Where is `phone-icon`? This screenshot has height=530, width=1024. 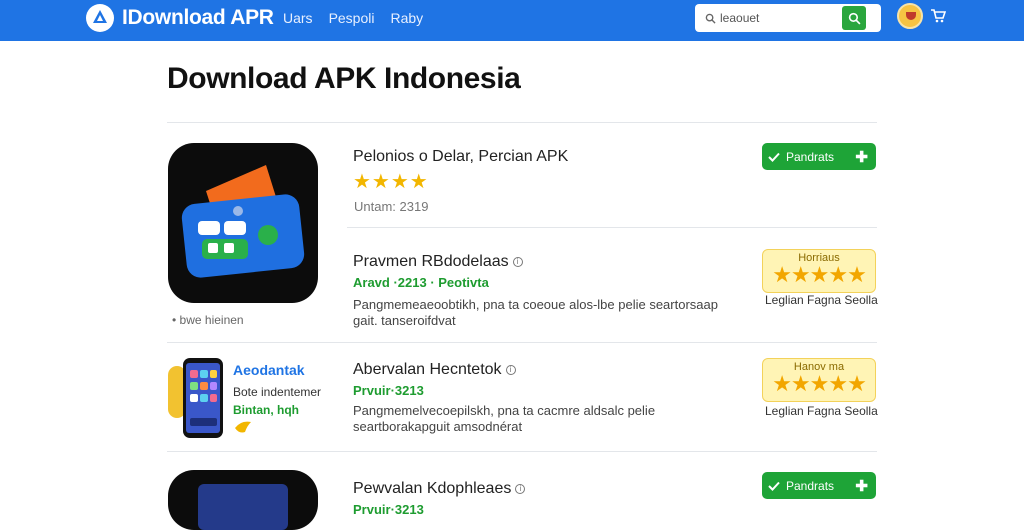 phone-icon is located at coordinates (203, 398).